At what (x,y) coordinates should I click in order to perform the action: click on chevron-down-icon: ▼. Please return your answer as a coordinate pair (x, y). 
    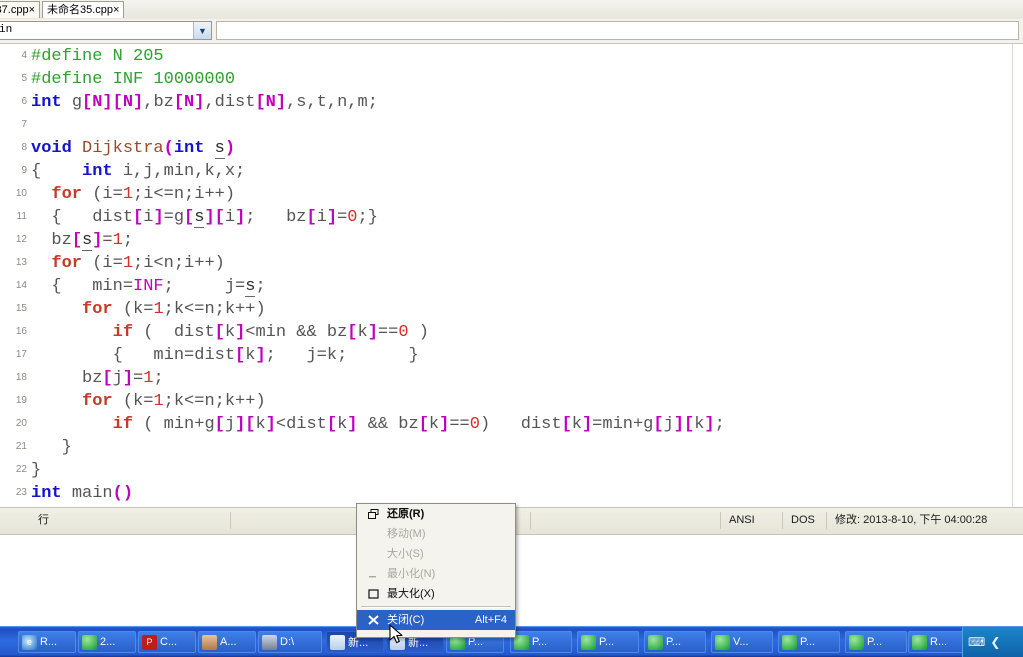
    Looking at the image, I should click on (202, 30).